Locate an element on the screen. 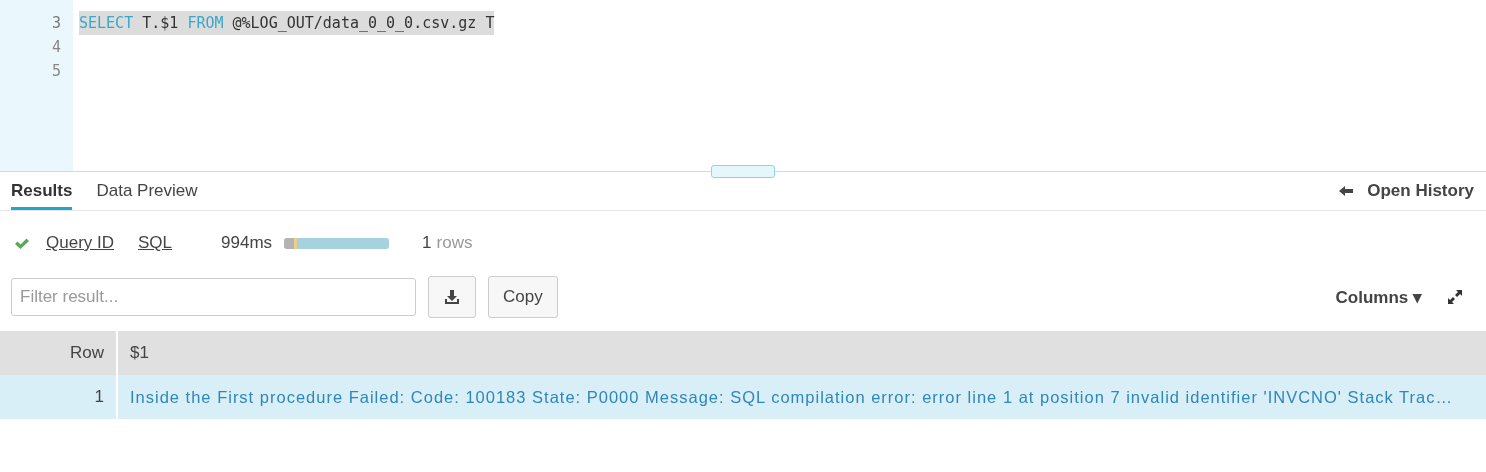 This screenshot has height=472, width=1486. line-number: 3 is located at coordinates (56, 23).